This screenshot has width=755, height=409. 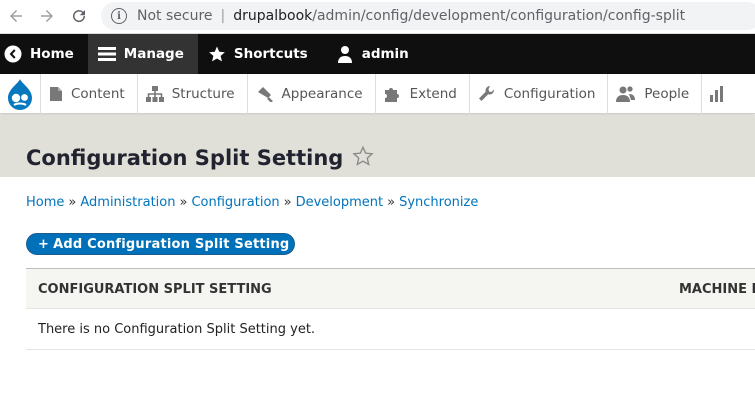 What do you see at coordinates (154, 94) in the screenshot?
I see `structure-icon` at bounding box center [154, 94].